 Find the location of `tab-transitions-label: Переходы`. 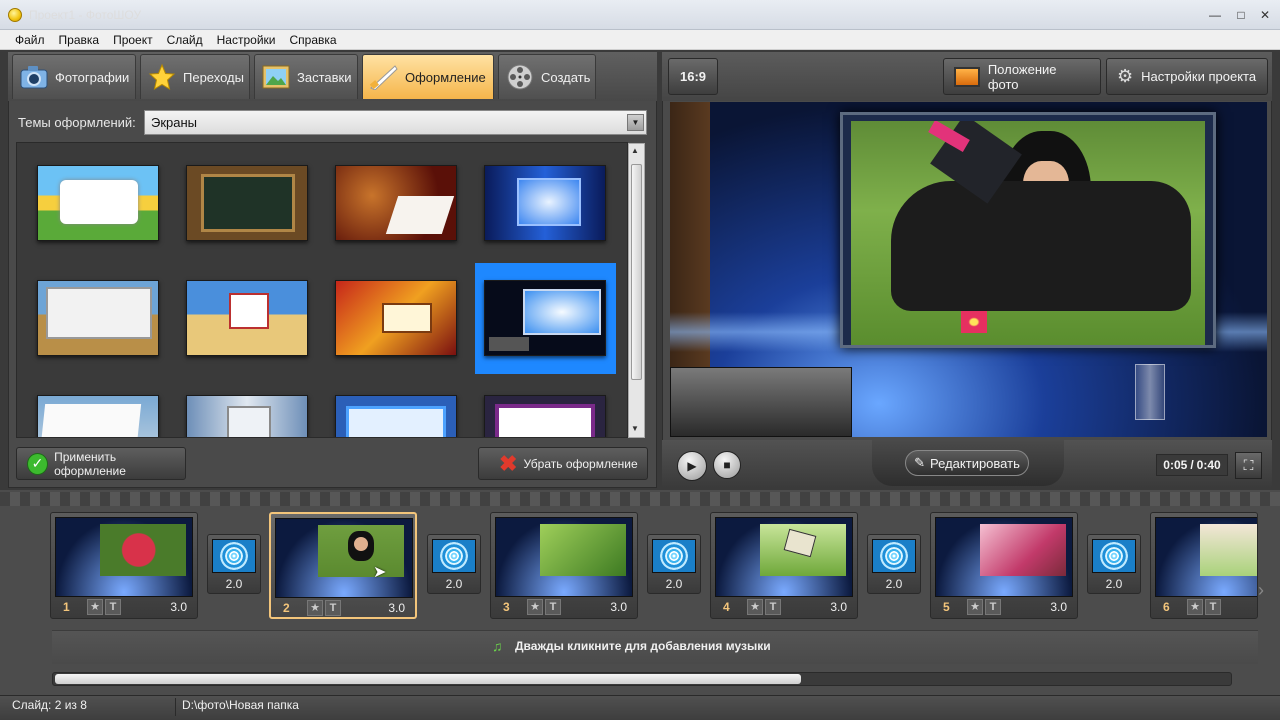

tab-transitions-label: Переходы is located at coordinates (213, 77).